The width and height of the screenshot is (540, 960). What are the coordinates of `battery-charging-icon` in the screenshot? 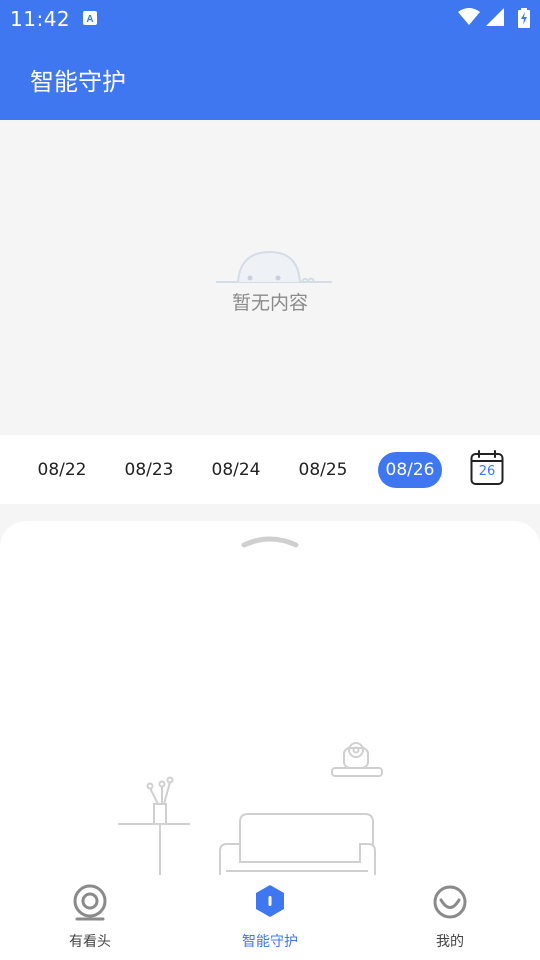 It's located at (524, 18).